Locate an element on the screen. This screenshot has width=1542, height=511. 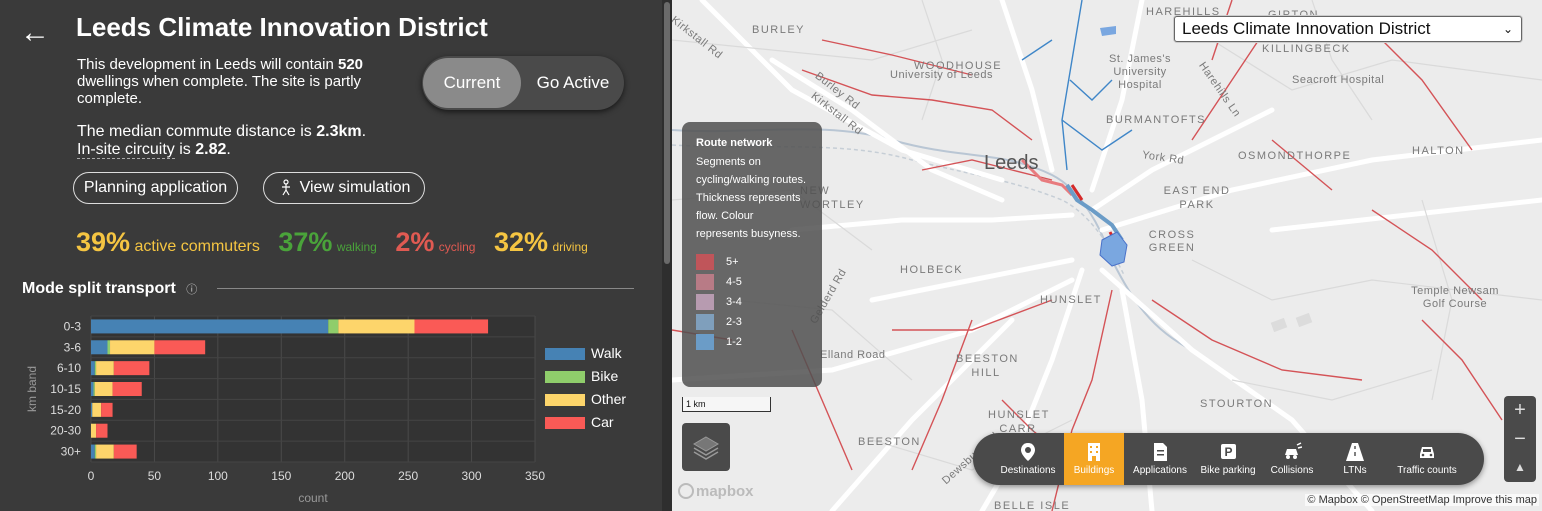
planning-application-label: Planning application is located at coordinates (155, 187).